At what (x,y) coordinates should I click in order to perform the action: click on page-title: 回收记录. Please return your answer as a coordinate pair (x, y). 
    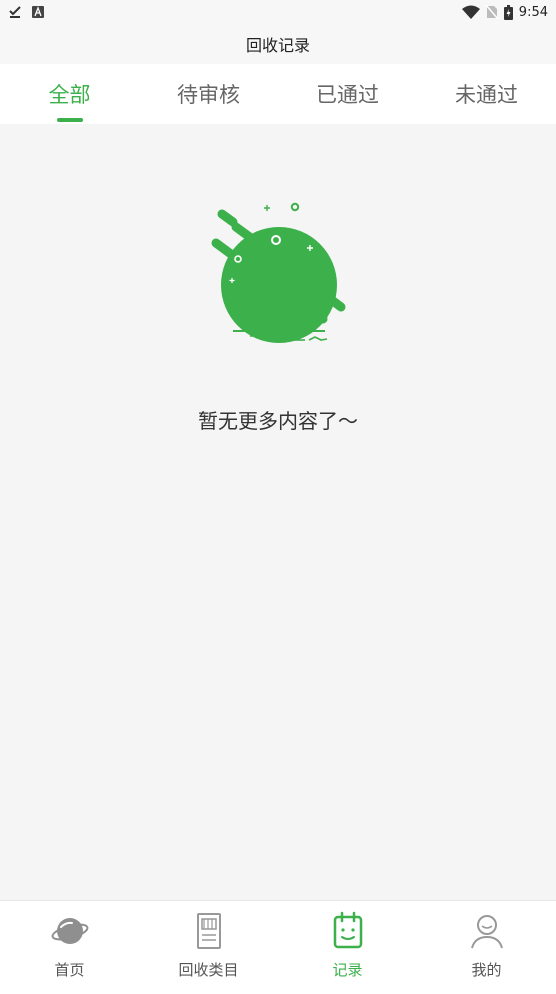
    Looking at the image, I should click on (277, 45).